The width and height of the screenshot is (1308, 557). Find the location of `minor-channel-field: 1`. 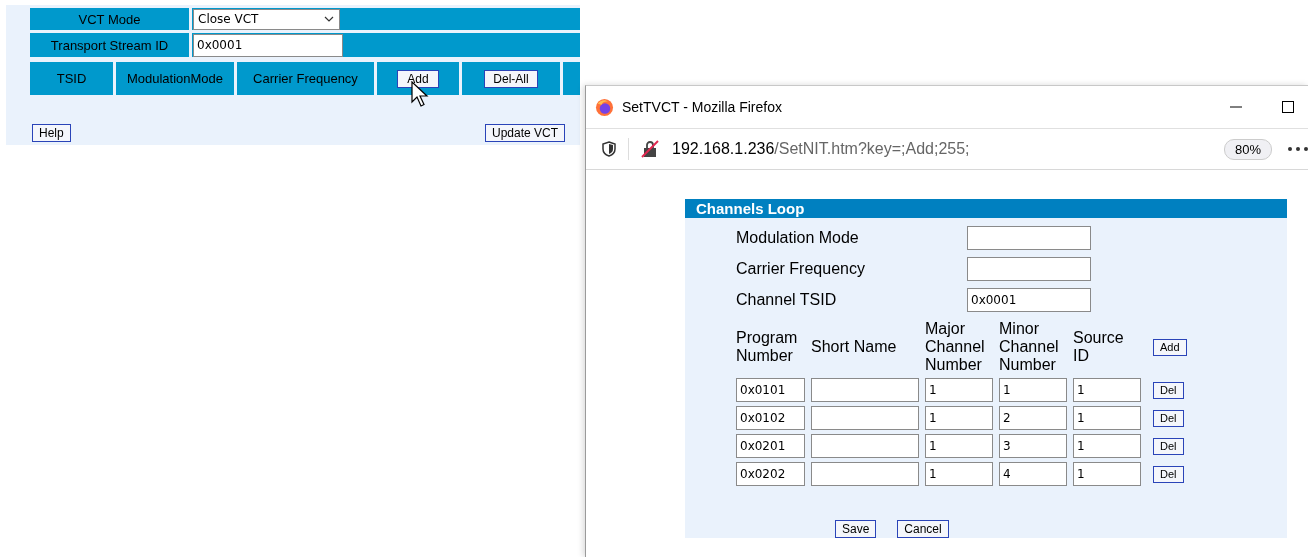

minor-channel-field: 1 is located at coordinates (1033, 390).